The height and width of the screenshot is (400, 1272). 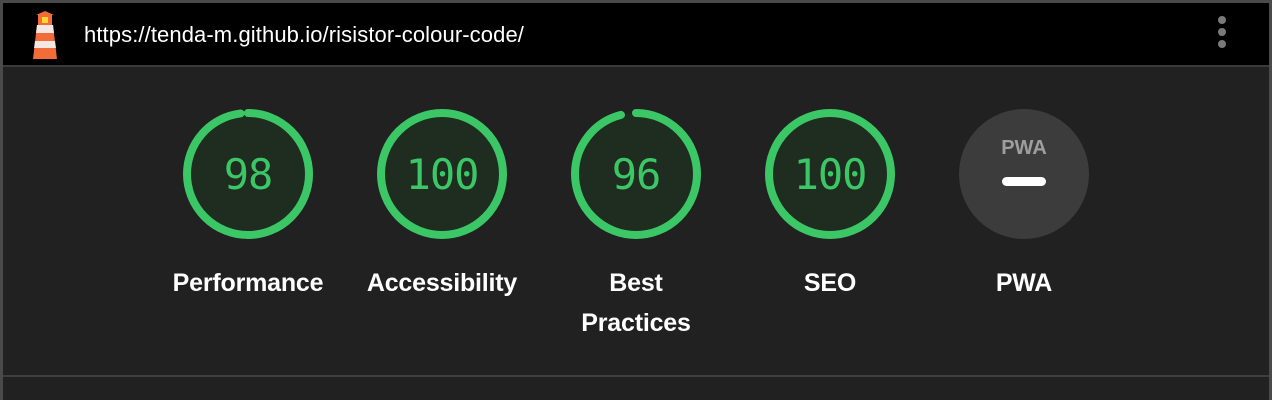 I want to click on pwa-badge-text: PWA, so click(x=1024, y=148).